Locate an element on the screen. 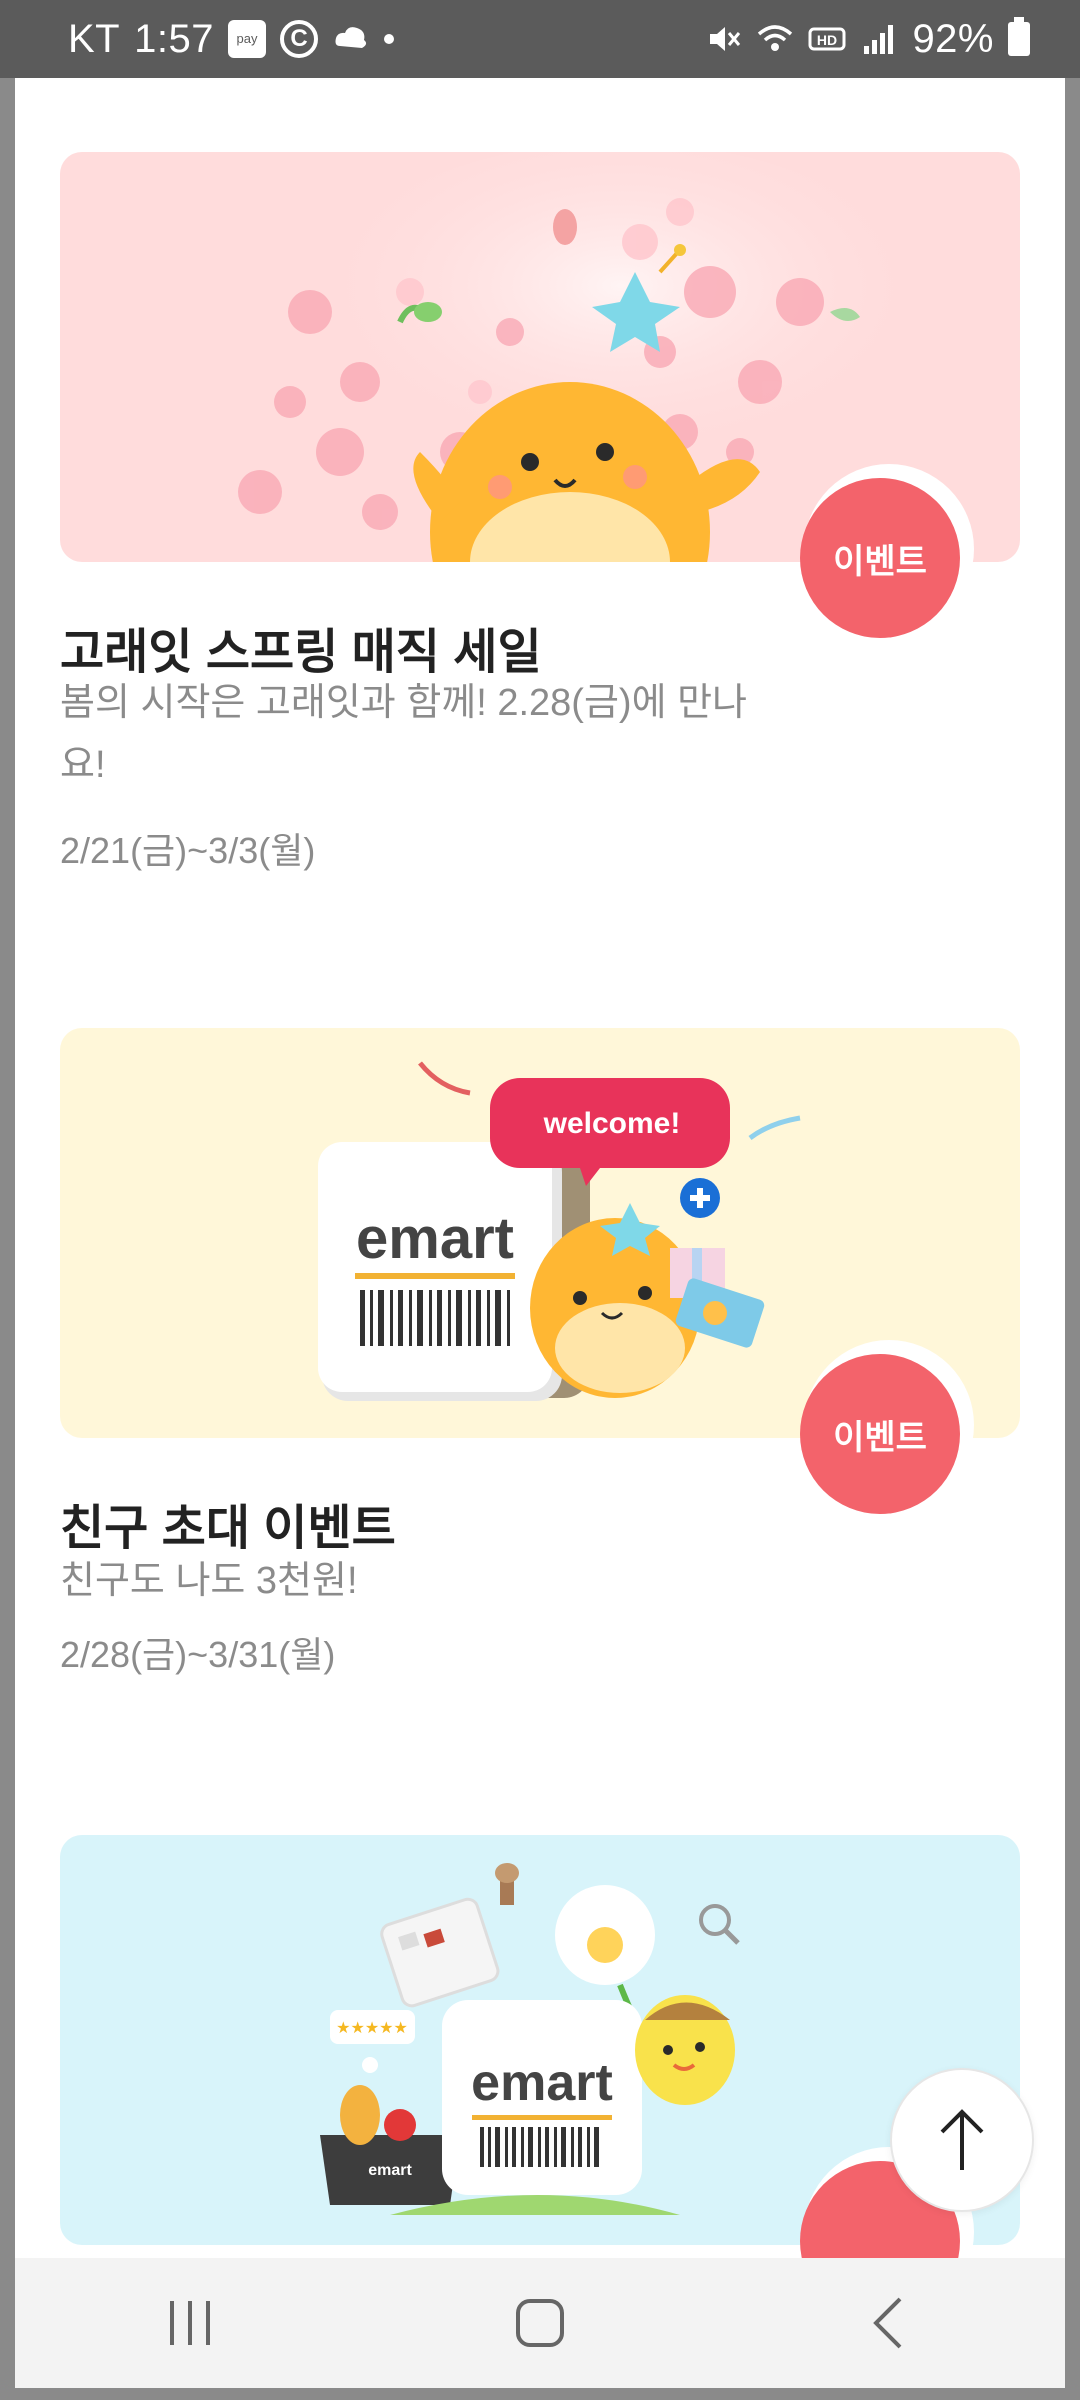 This screenshot has height=2400, width=1080. pay-icon: pay is located at coordinates (246, 39).